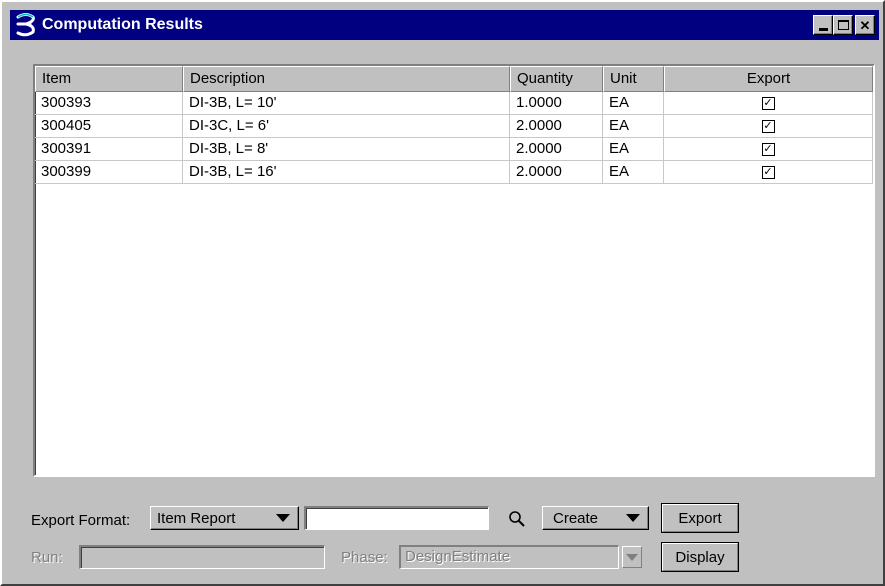 The height and width of the screenshot is (586, 885). I want to click on description-cell: DI-3B, L= 8', so click(346, 149).